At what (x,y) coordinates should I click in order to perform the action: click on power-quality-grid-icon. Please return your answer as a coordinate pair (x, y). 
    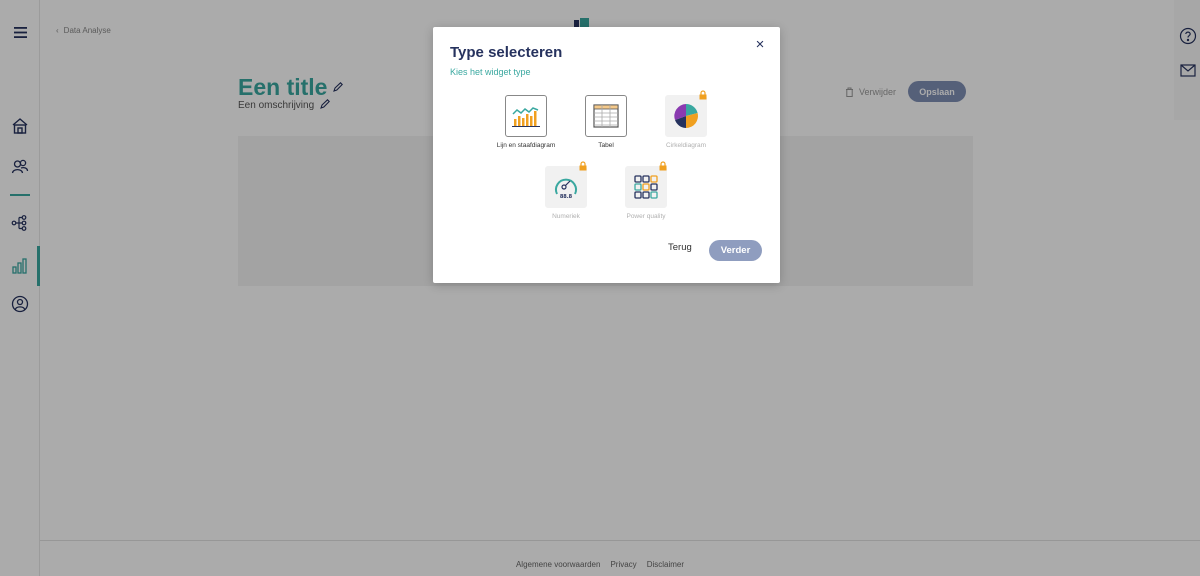
    Looking at the image, I should click on (646, 184).